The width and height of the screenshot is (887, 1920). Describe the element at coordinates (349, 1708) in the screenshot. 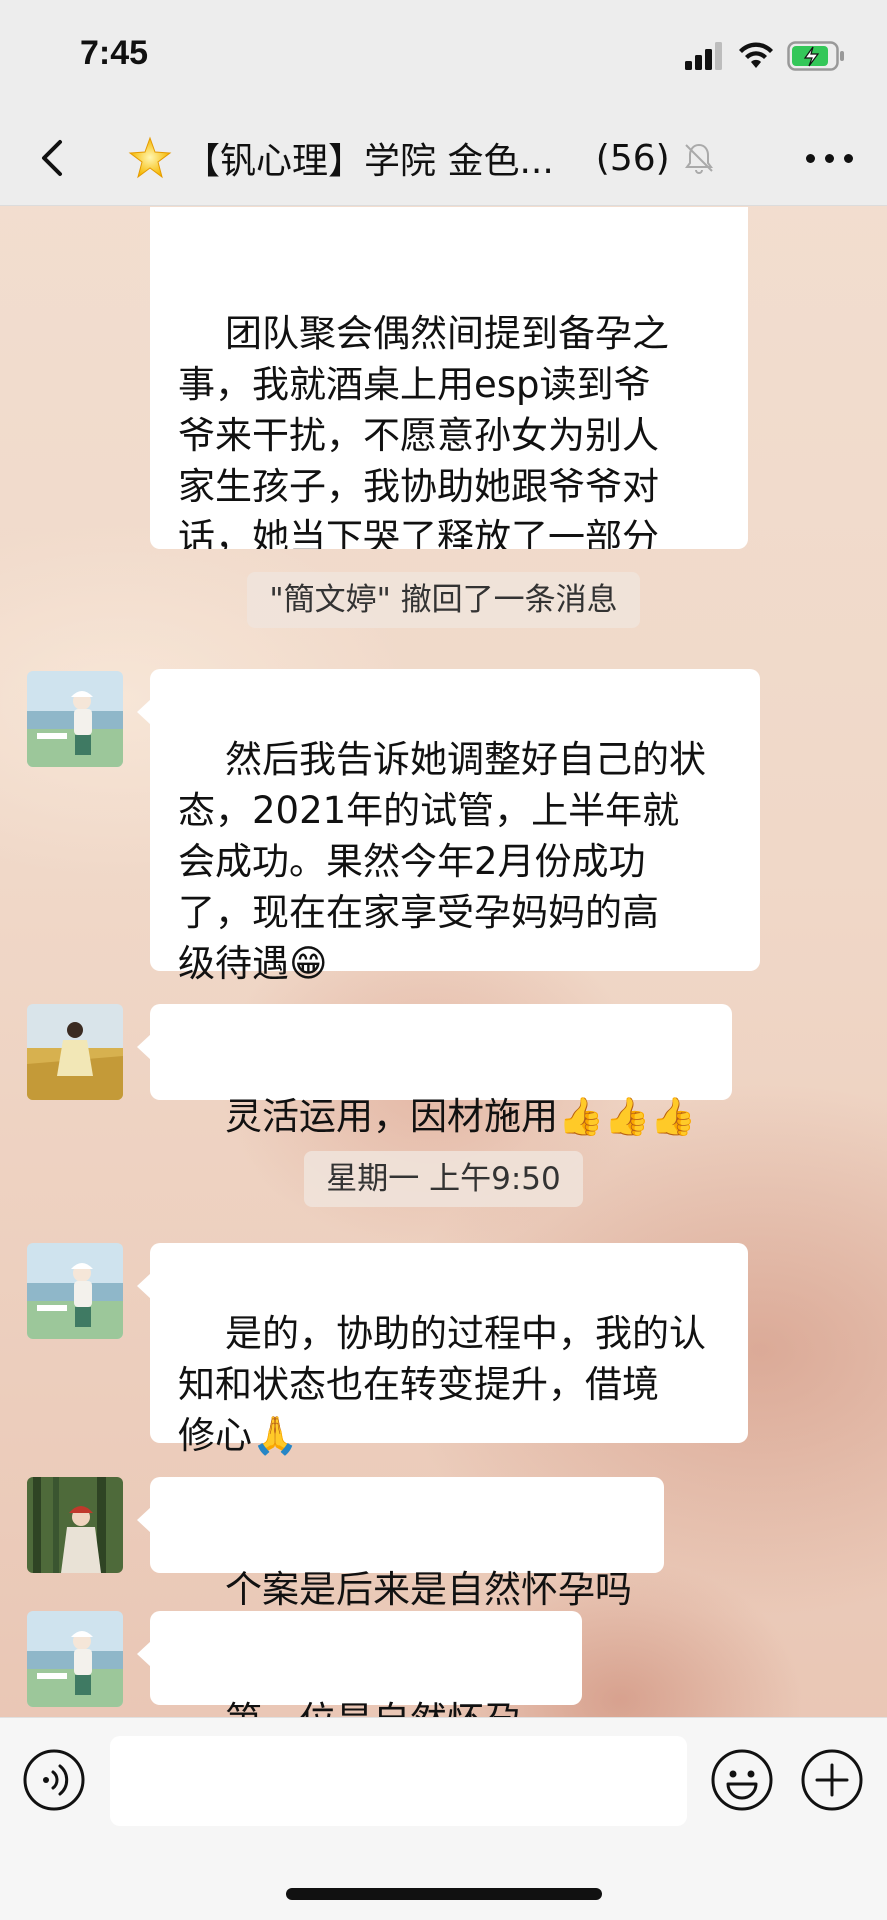

I see `message-text: 第一位是自然怀孕的` at that location.